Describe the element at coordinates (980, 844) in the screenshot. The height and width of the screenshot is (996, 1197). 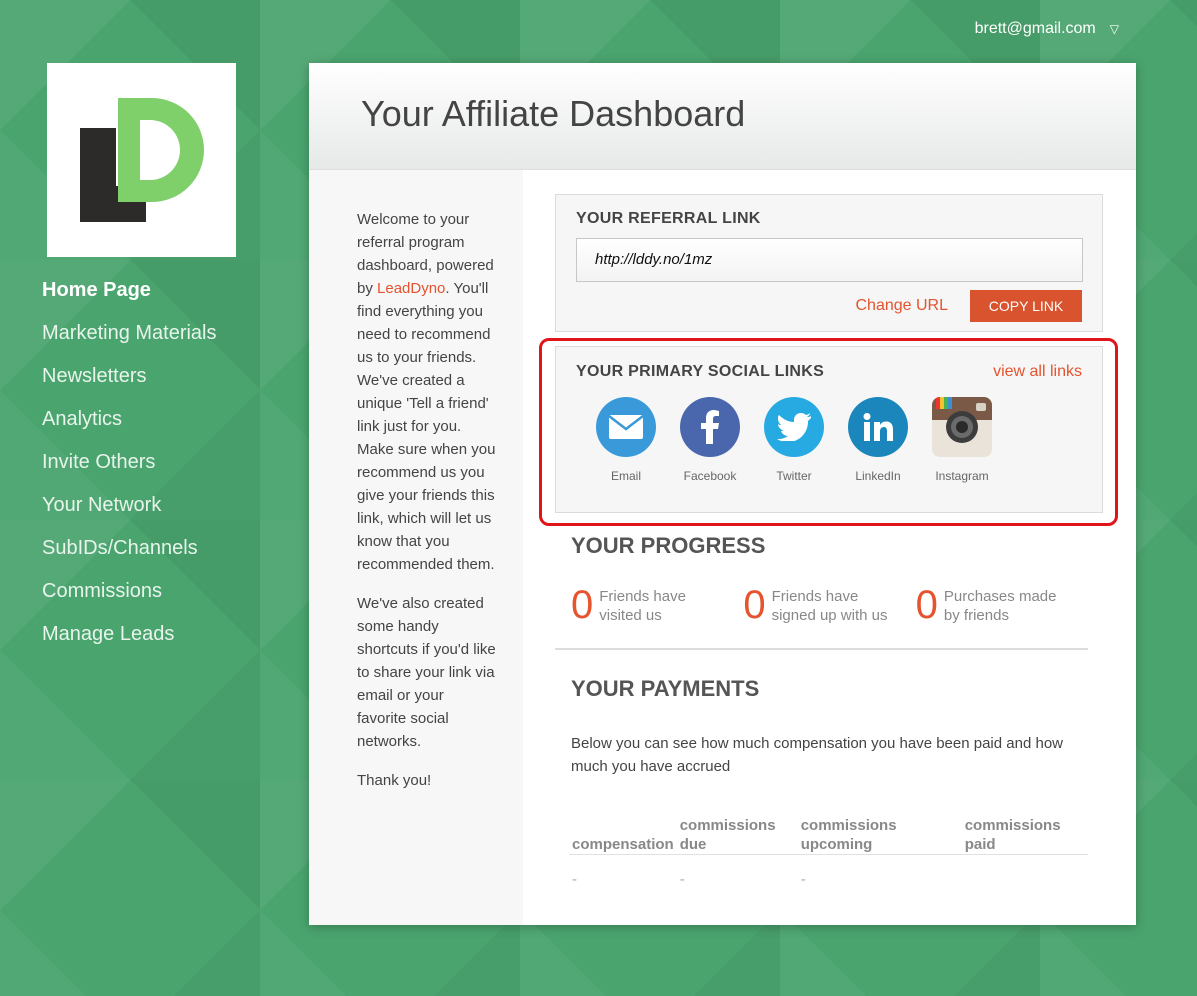
I see `column-header-text: paid` at that location.